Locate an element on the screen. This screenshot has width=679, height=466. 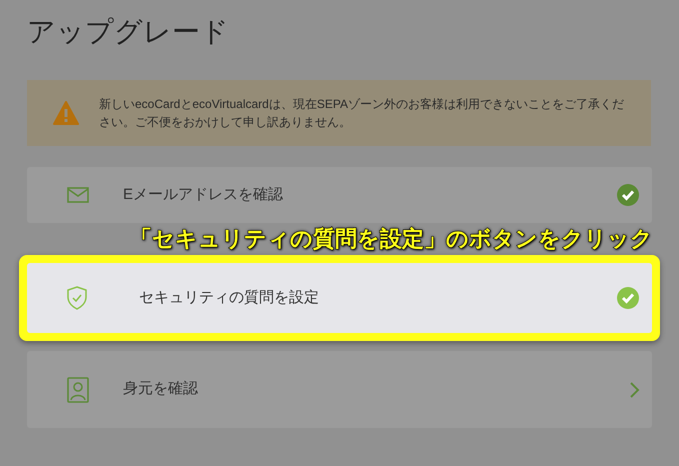
shield-check-icon is located at coordinates (77, 298).